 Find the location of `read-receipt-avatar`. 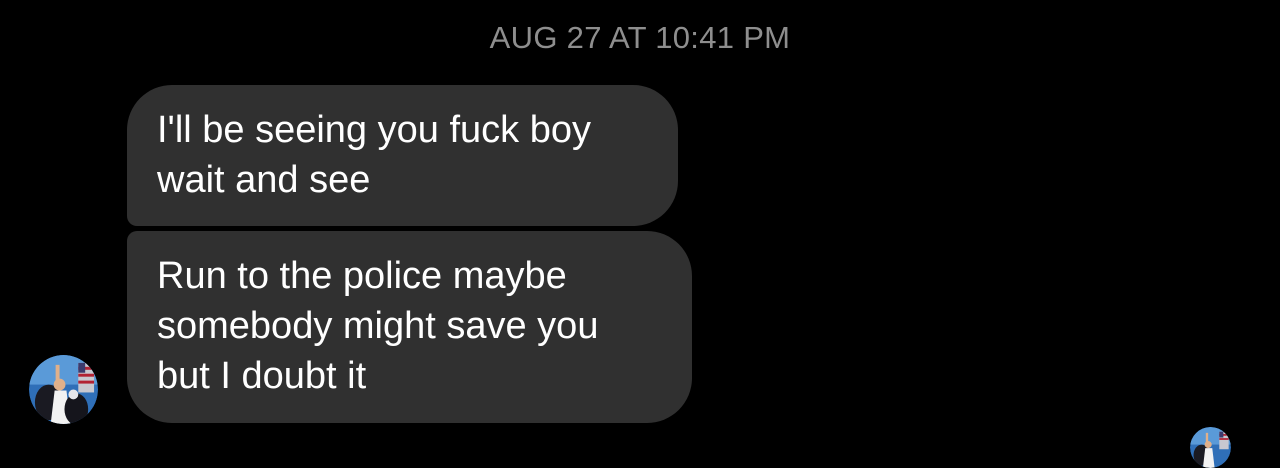

read-receipt-avatar is located at coordinates (1210, 447).